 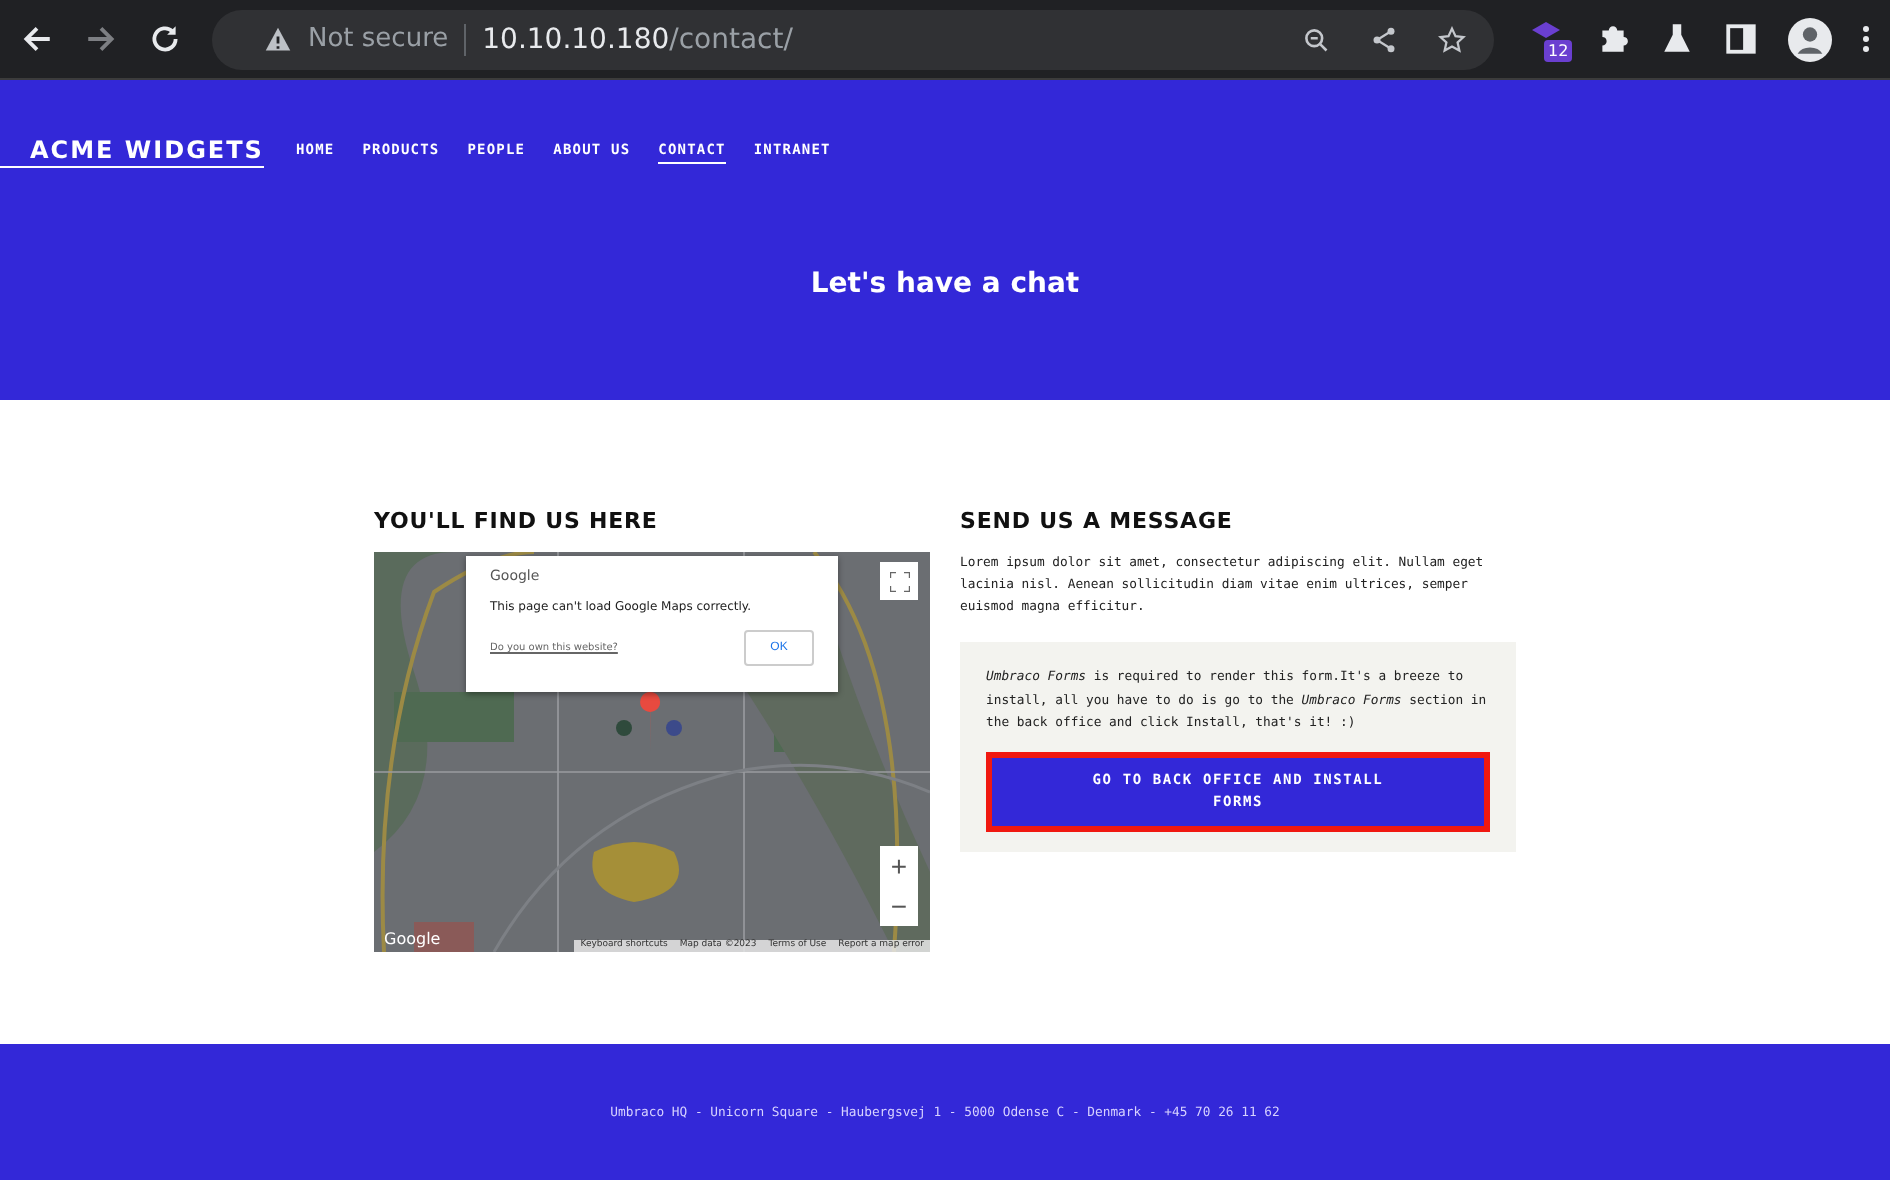 What do you see at coordinates (1546, 30) in the screenshot?
I see `extension-icon` at bounding box center [1546, 30].